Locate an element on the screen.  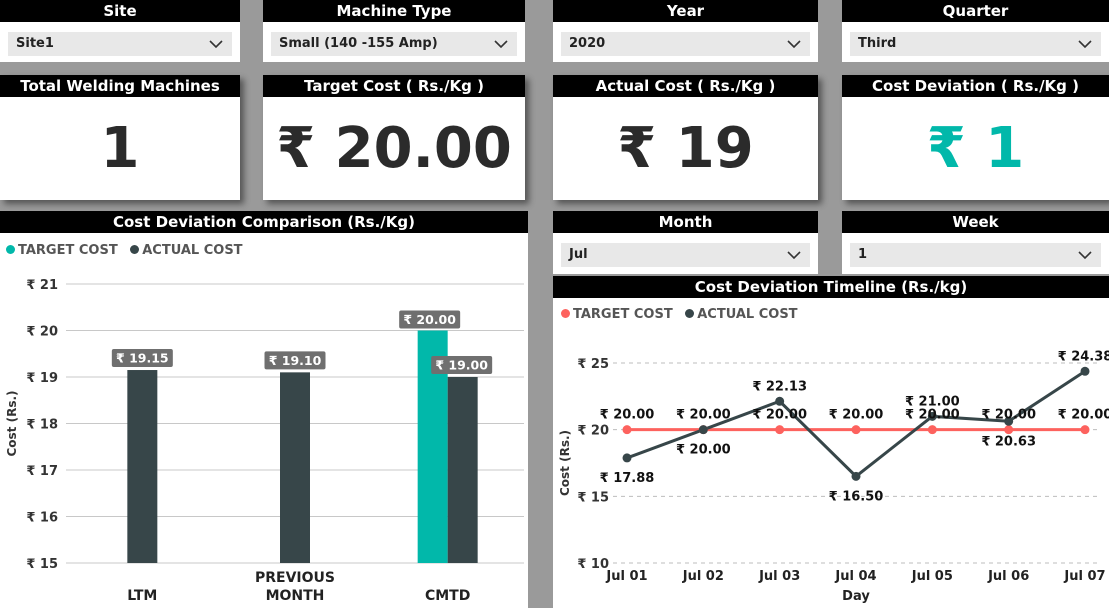
total-machines-value: 1 is located at coordinates (120, 148).